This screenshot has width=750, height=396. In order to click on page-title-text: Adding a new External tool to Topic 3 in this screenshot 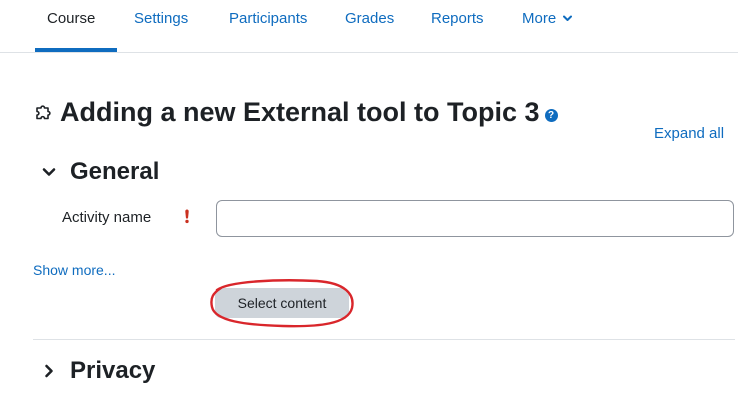, I will do `click(300, 111)`.